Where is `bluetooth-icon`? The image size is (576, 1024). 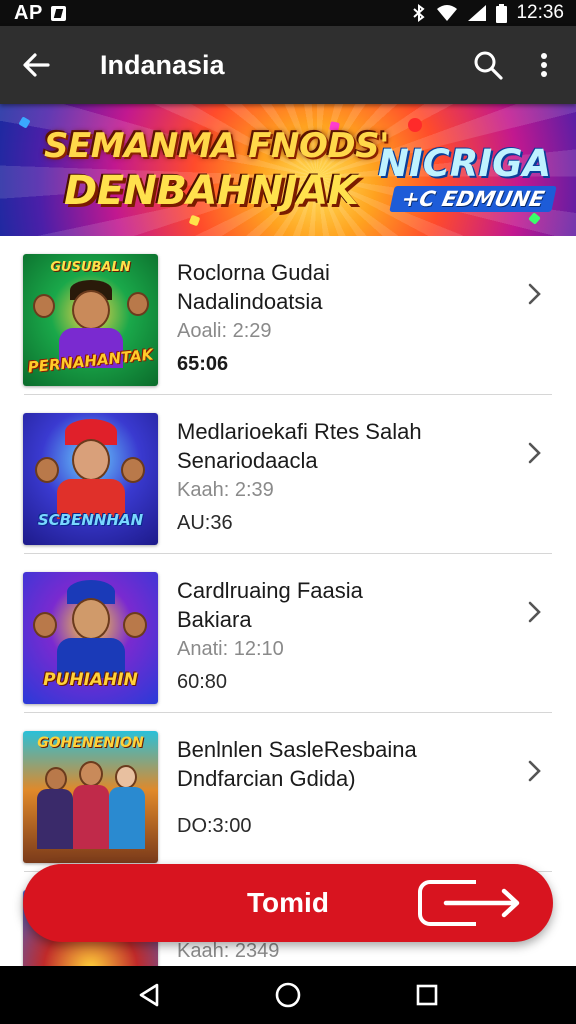
bluetooth-icon is located at coordinates (419, 13).